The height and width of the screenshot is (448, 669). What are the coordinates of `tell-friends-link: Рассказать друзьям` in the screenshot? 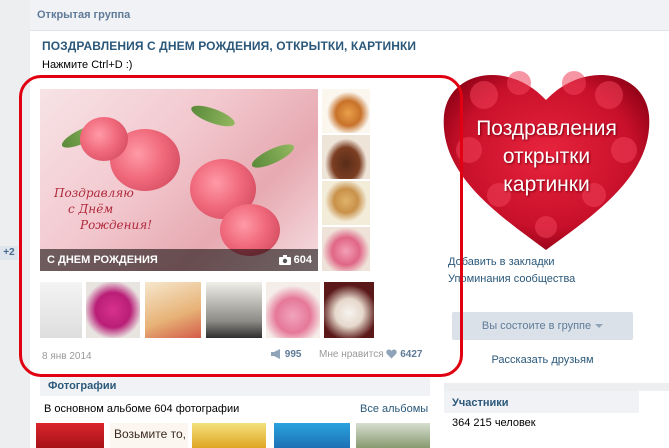 It's located at (542, 360).